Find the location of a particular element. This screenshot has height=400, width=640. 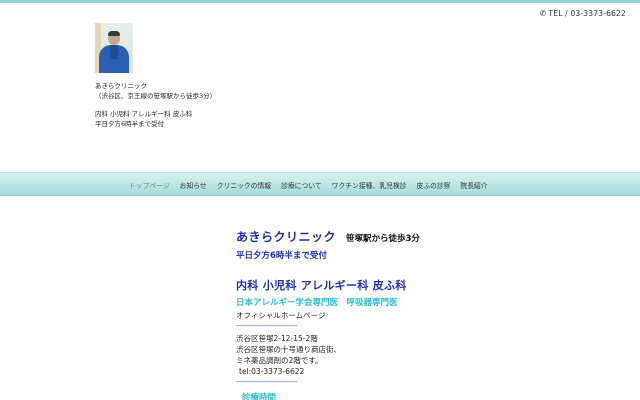

hours-heading: 診療時間 is located at coordinates (259, 396).